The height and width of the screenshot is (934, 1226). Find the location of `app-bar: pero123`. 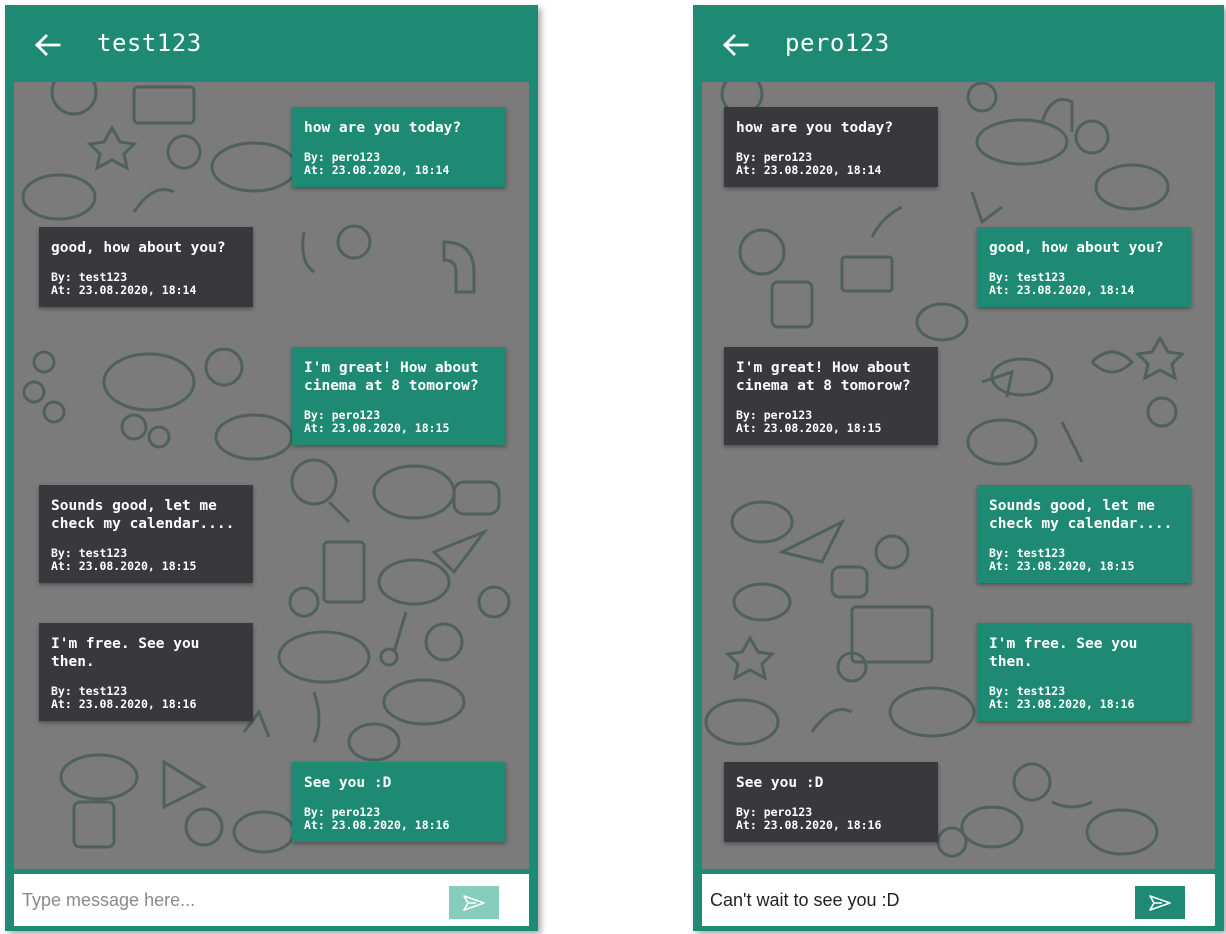

app-bar: pero123 is located at coordinates (958, 43).